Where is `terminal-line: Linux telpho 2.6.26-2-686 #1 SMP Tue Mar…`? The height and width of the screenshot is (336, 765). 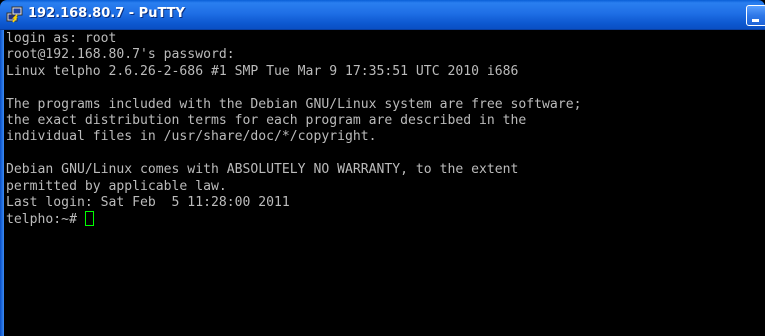 terminal-line: Linux telpho 2.6.26-2-686 #1 SMP Tue Mar… is located at coordinates (262, 71).